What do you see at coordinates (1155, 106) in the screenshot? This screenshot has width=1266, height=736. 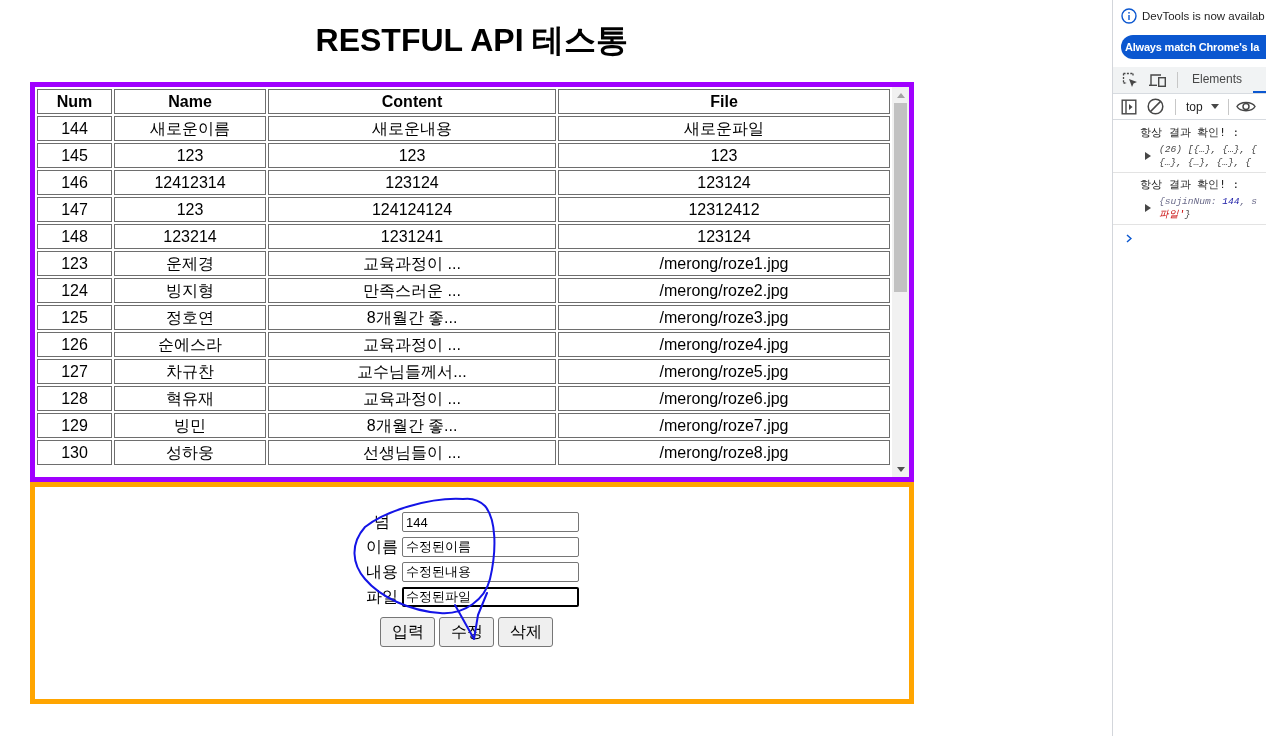 I see `circle-slash-icon` at bounding box center [1155, 106].